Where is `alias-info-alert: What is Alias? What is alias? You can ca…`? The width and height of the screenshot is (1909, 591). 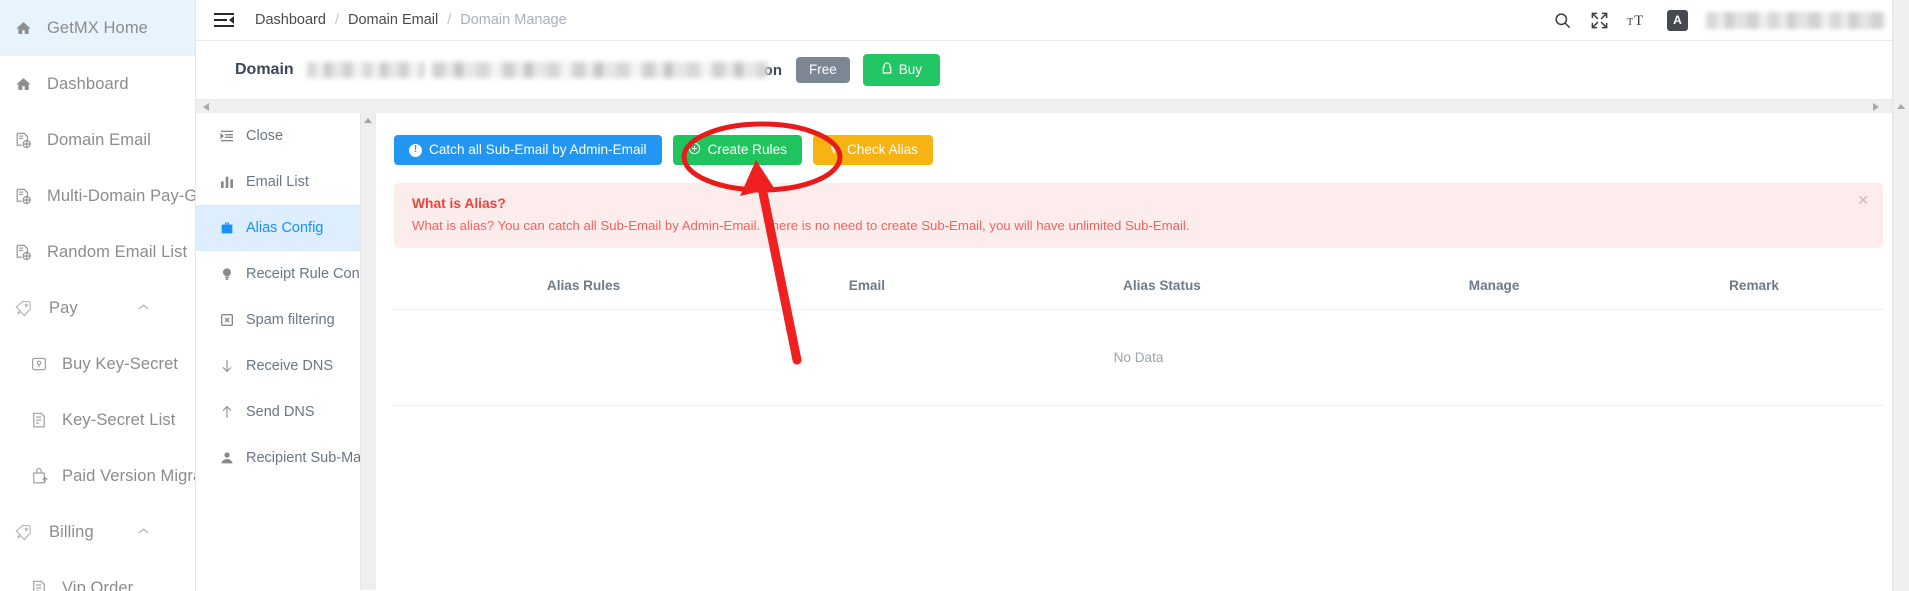
alias-info-alert: What is Alias? What is alias? You can ca… is located at coordinates (1138, 215).